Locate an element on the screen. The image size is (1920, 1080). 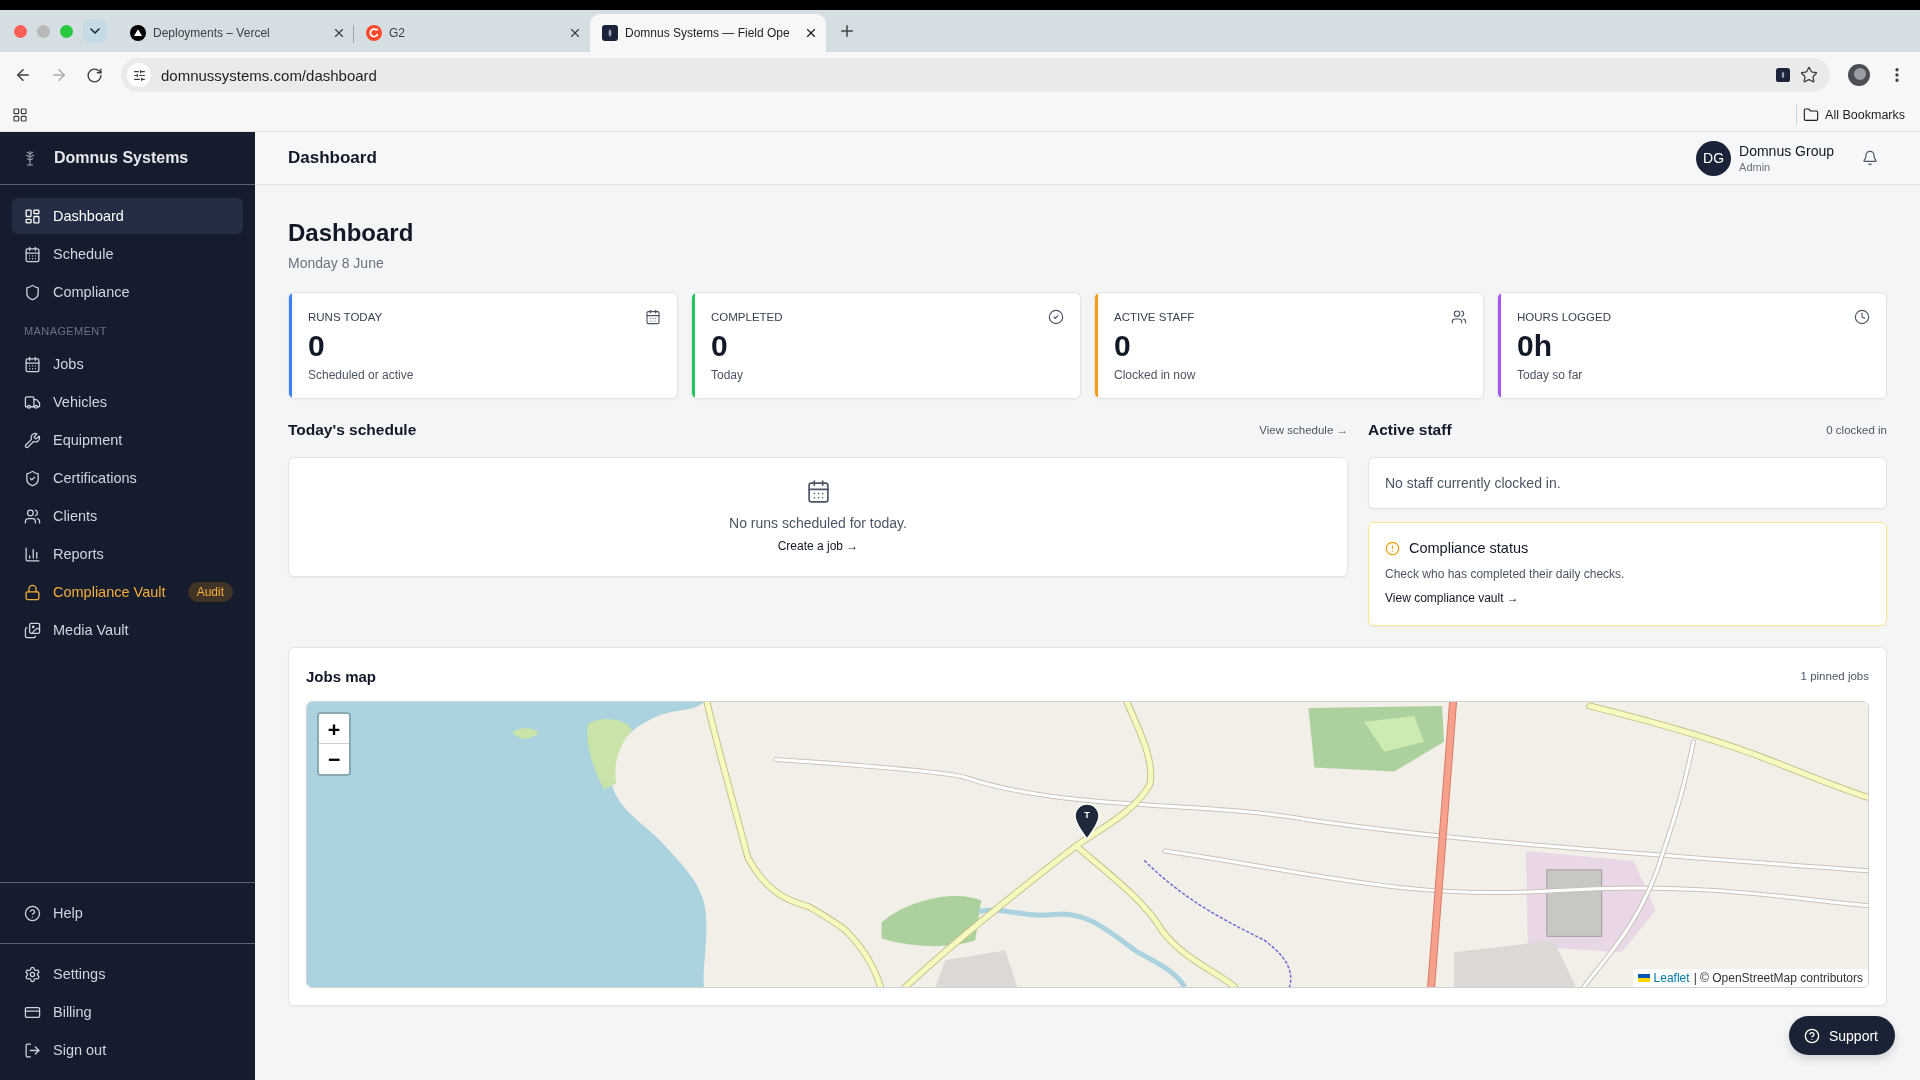
settings-icon is located at coordinates (32, 974).